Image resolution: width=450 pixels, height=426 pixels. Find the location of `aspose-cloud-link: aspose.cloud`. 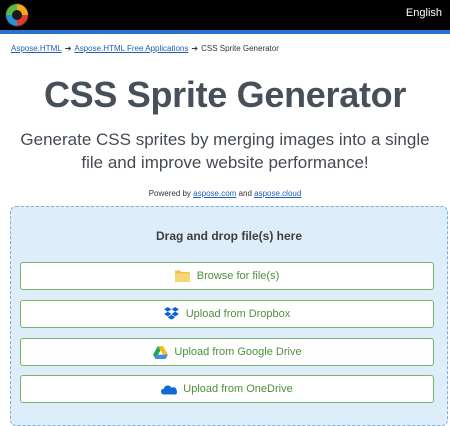

aspose-cloud-link: aspose.cloud is located at coordinates (277, 193).